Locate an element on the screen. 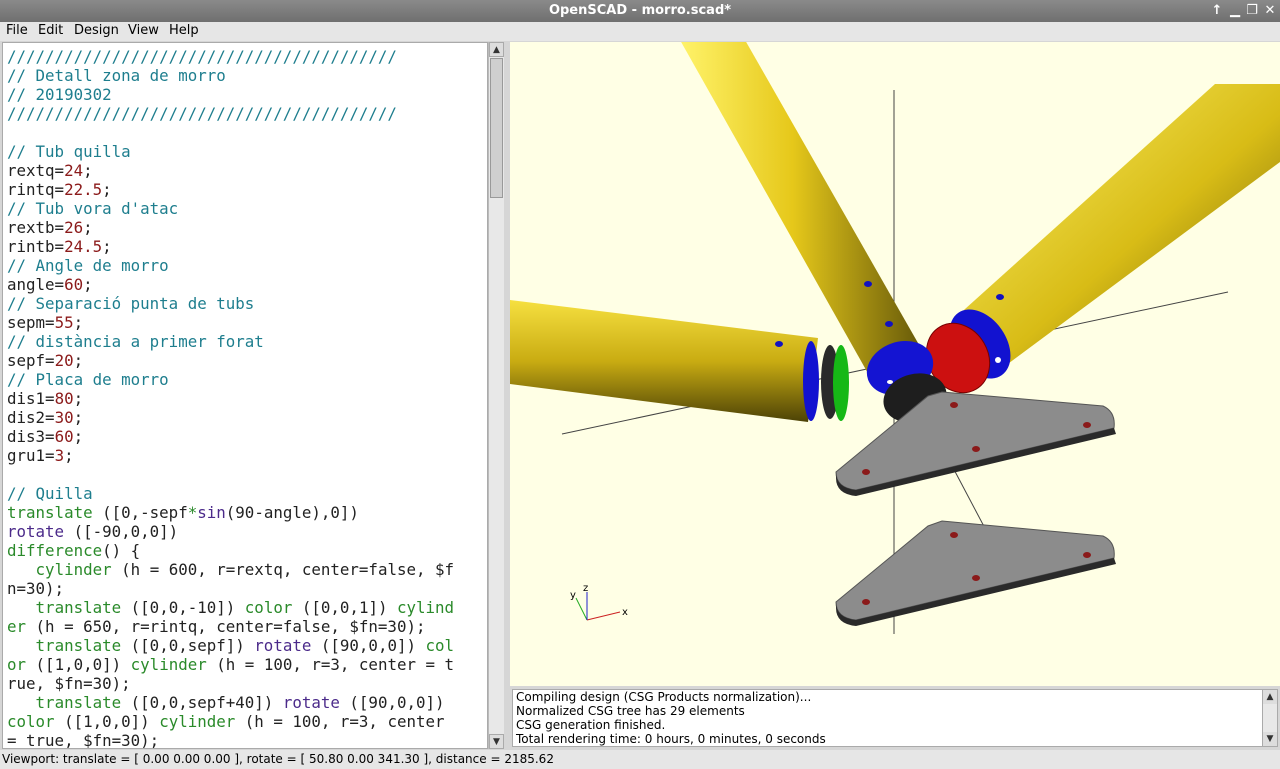 The width and height of the screenshot is (1280, 769). code-token: 80 is located at coordinates (64, 398).